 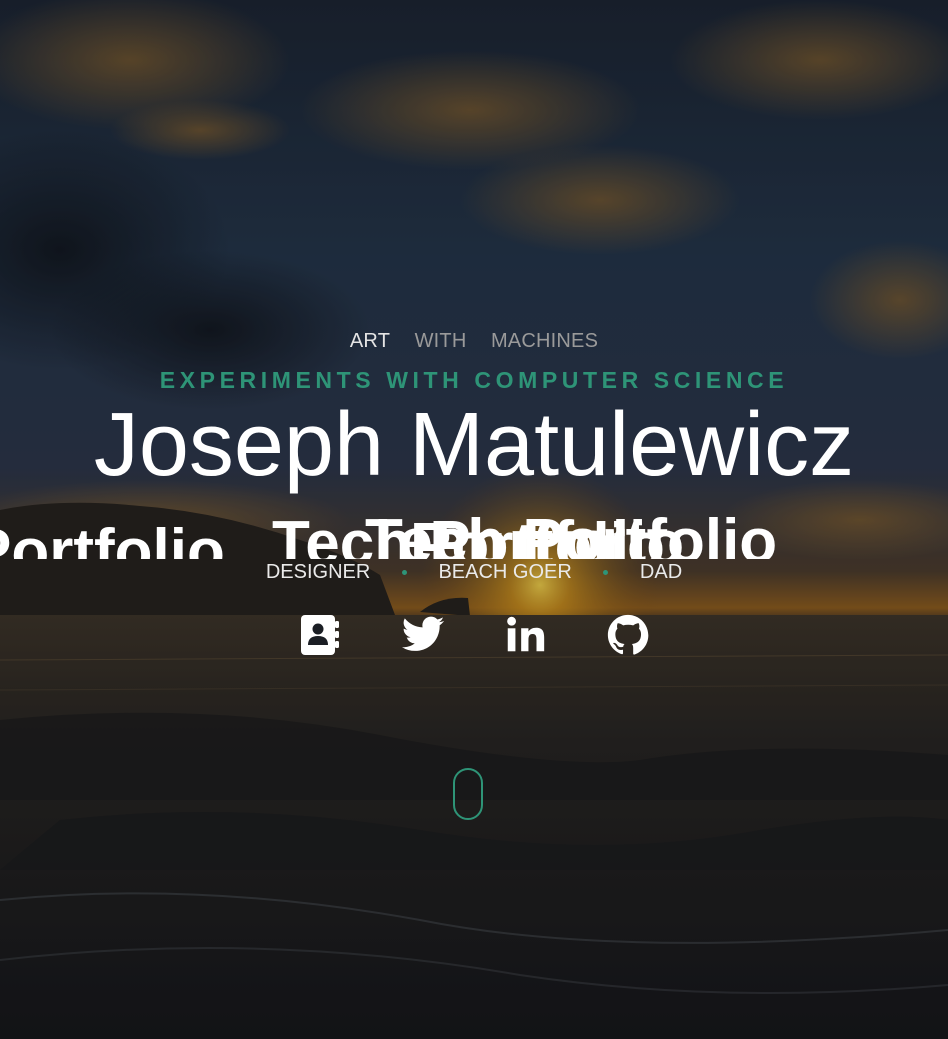 I want to click on hero-kicker: EXPERIMENTS WITH COMPUTER SCIENCE, so click(x=474, y=380).